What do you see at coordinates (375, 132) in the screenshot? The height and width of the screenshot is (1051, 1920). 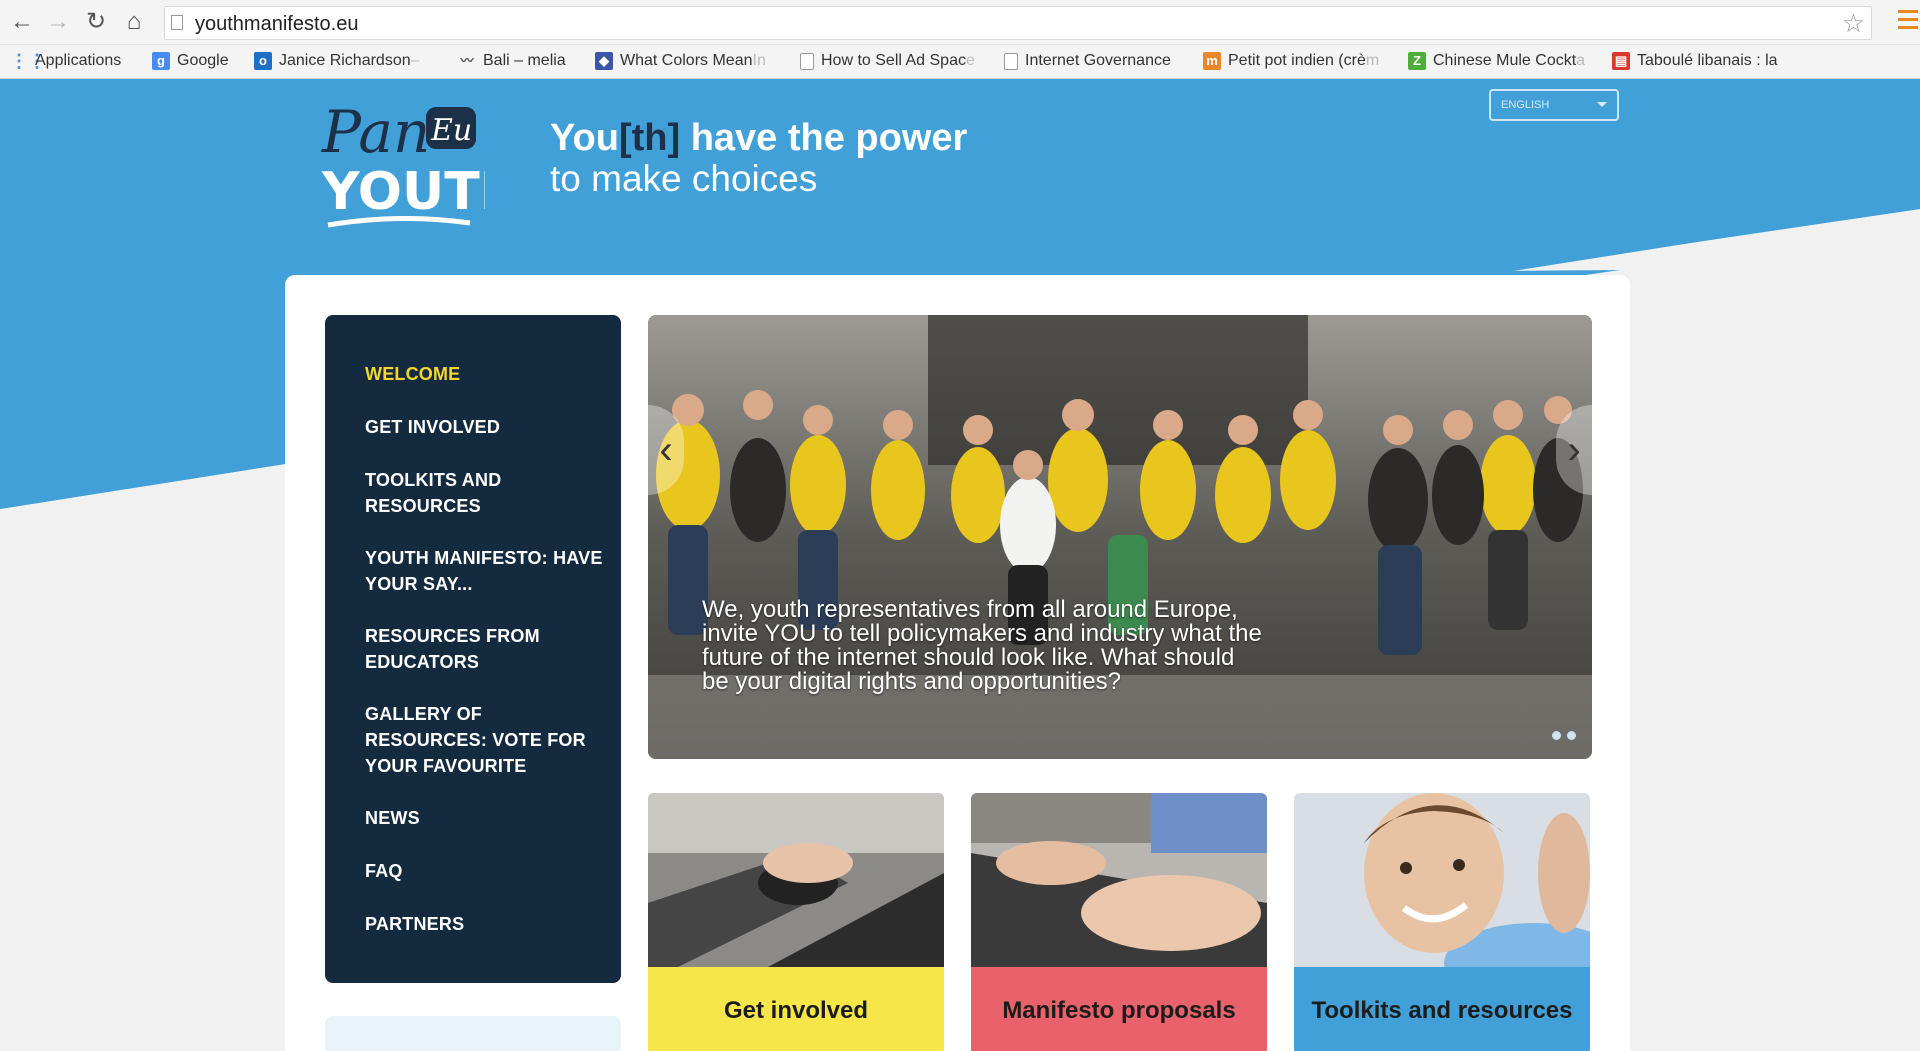 I see `svg-text: Pan` at bounding box center [375, 132].